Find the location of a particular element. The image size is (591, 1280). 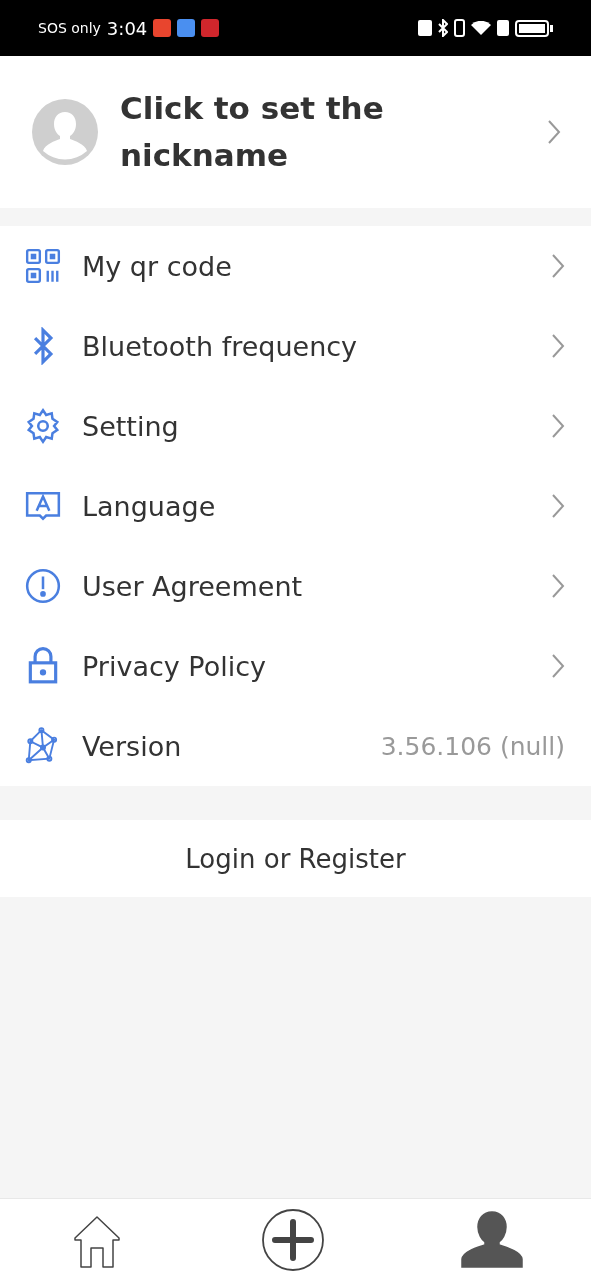

menu-item: Bluetooth frequency is located at coordinates (295, 346).